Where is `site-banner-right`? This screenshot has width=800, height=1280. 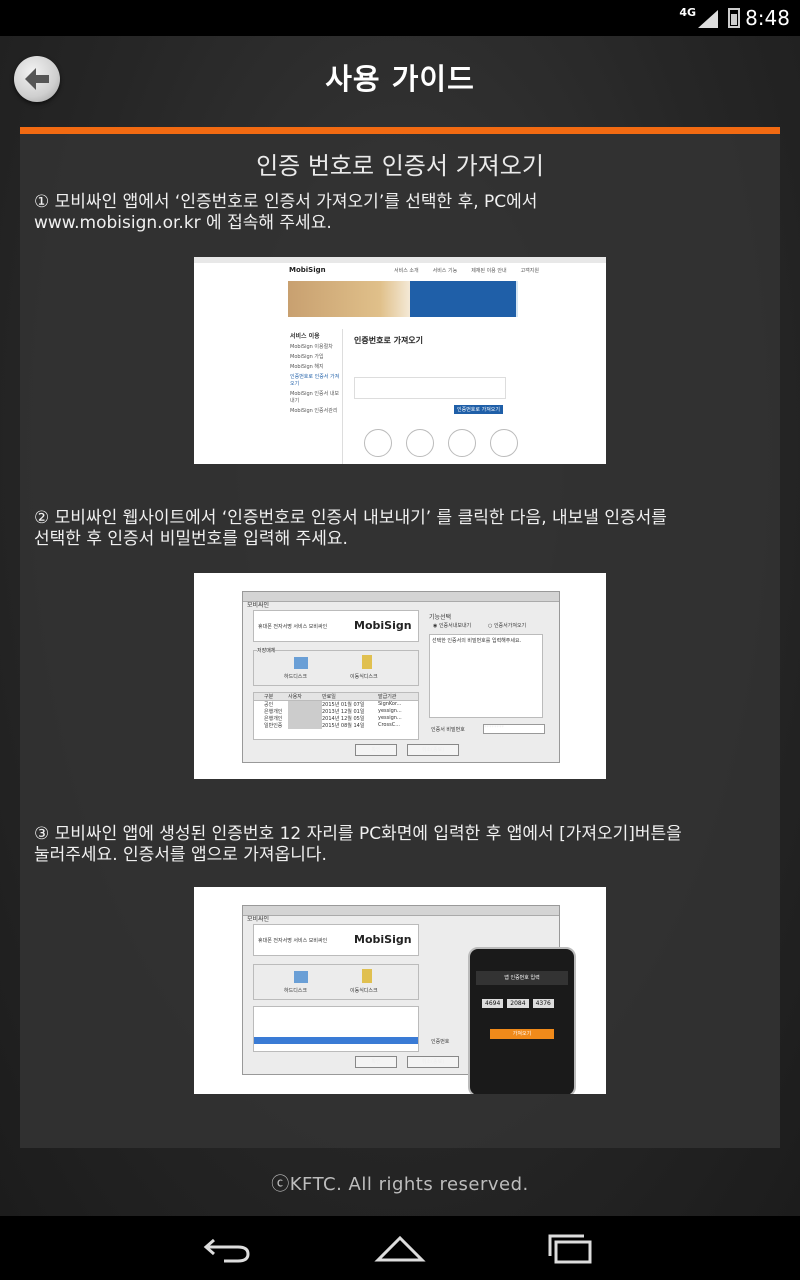 site-banner-right is located at coordinates (463, 299).